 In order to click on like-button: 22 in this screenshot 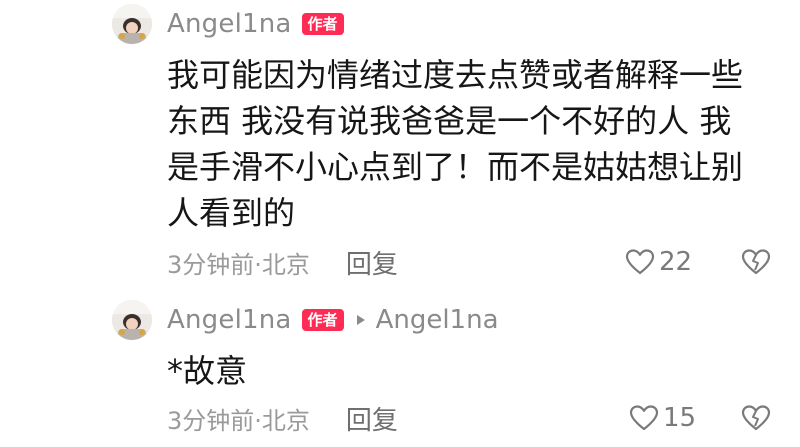, I will do `click(658, 262)`.